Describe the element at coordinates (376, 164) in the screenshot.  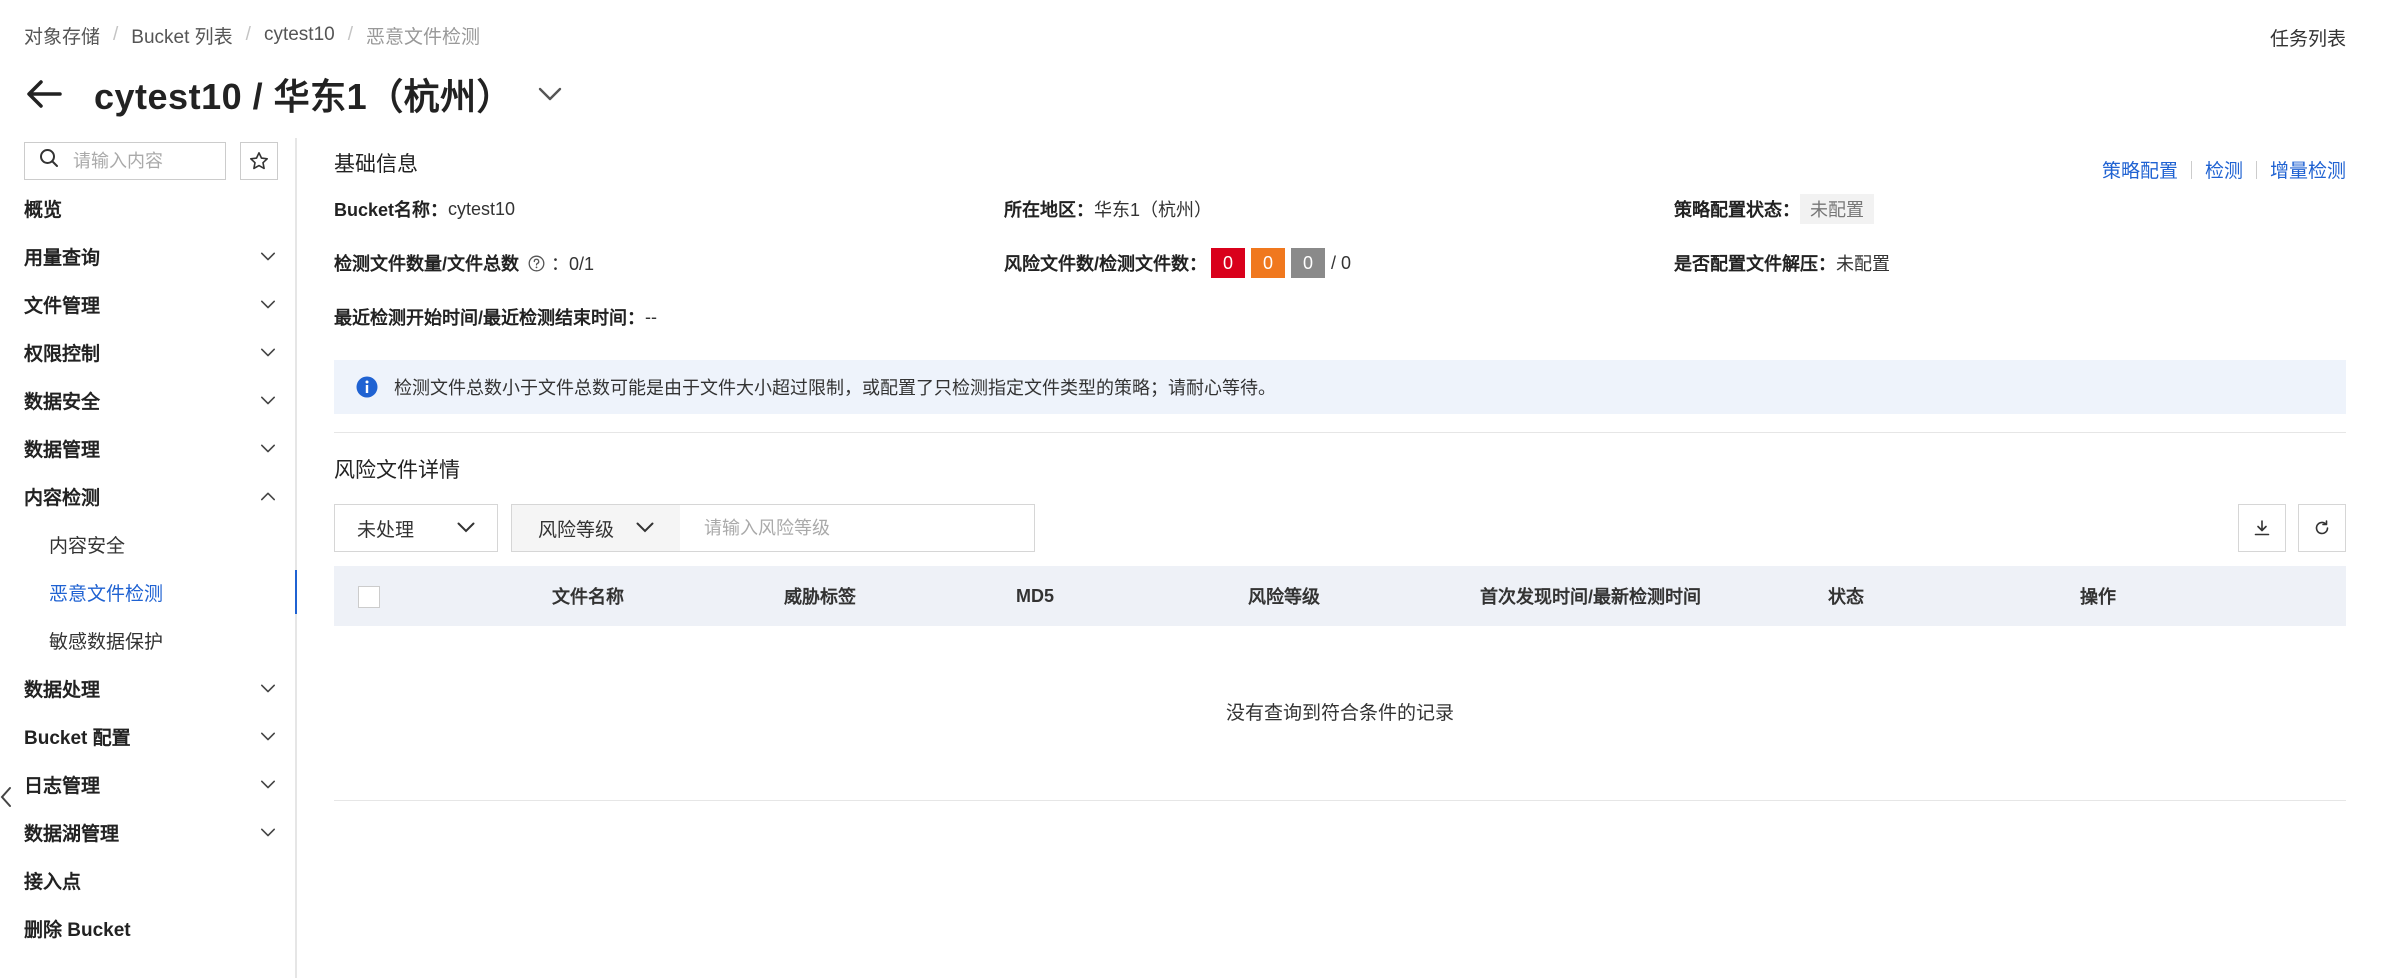
I see `basic-info-title: 基础信息` at that location.